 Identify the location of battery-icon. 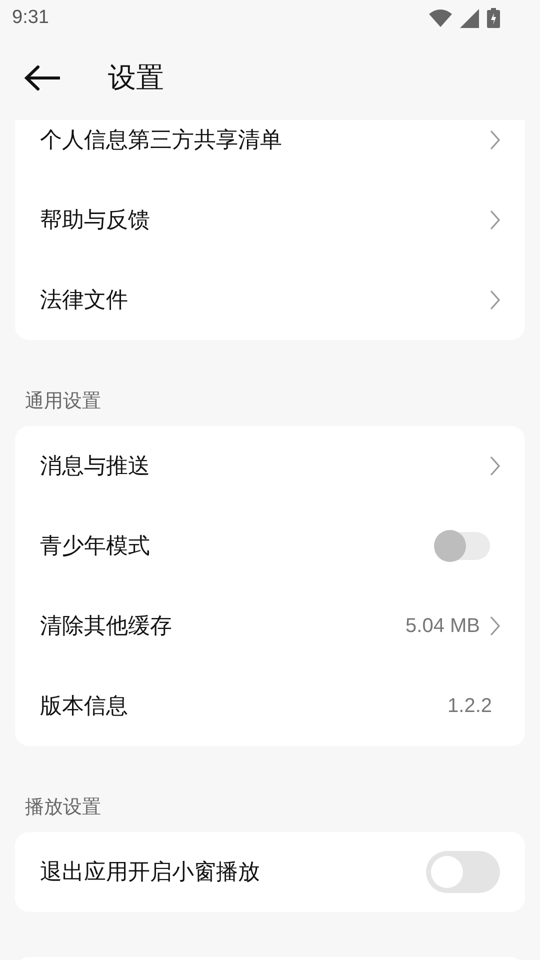
(493, 18).